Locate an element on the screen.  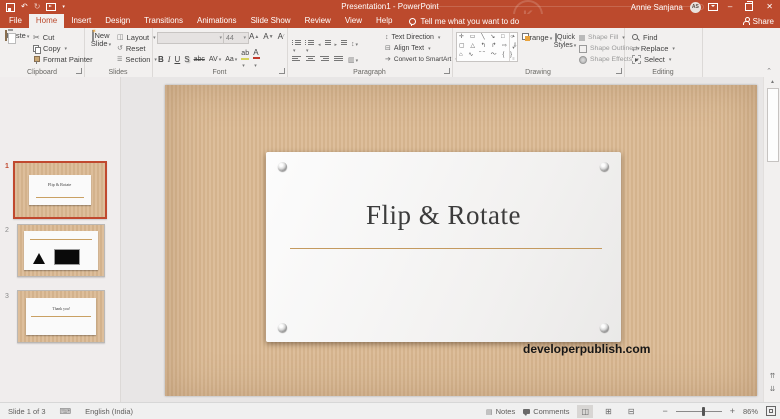
share-button: Share is located at coordinates (758, 21).